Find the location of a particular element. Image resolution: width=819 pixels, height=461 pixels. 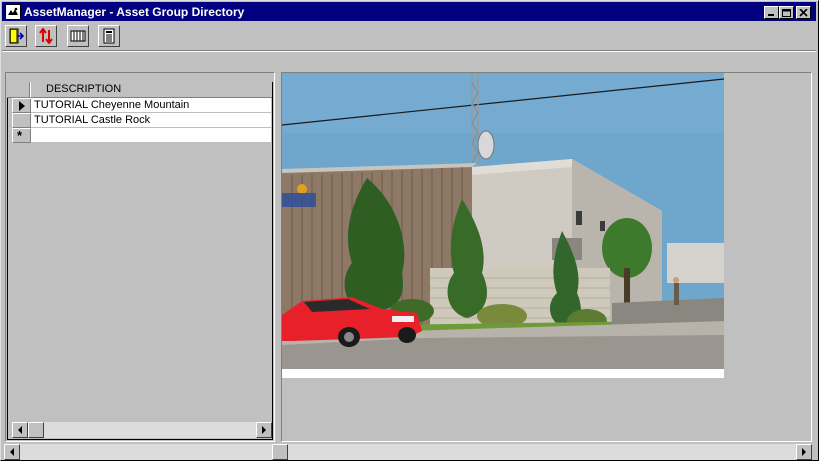

minimize-button is located at coordinates (771, 12).